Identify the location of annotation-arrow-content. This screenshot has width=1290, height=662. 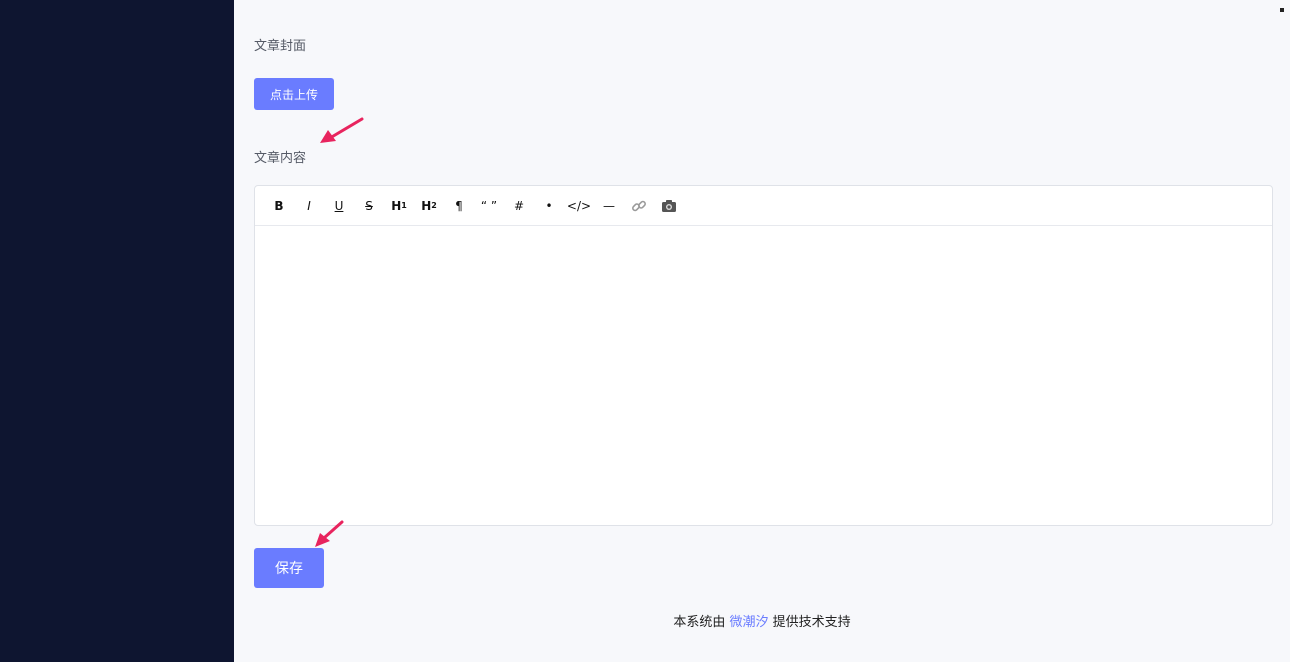
(342, 130).